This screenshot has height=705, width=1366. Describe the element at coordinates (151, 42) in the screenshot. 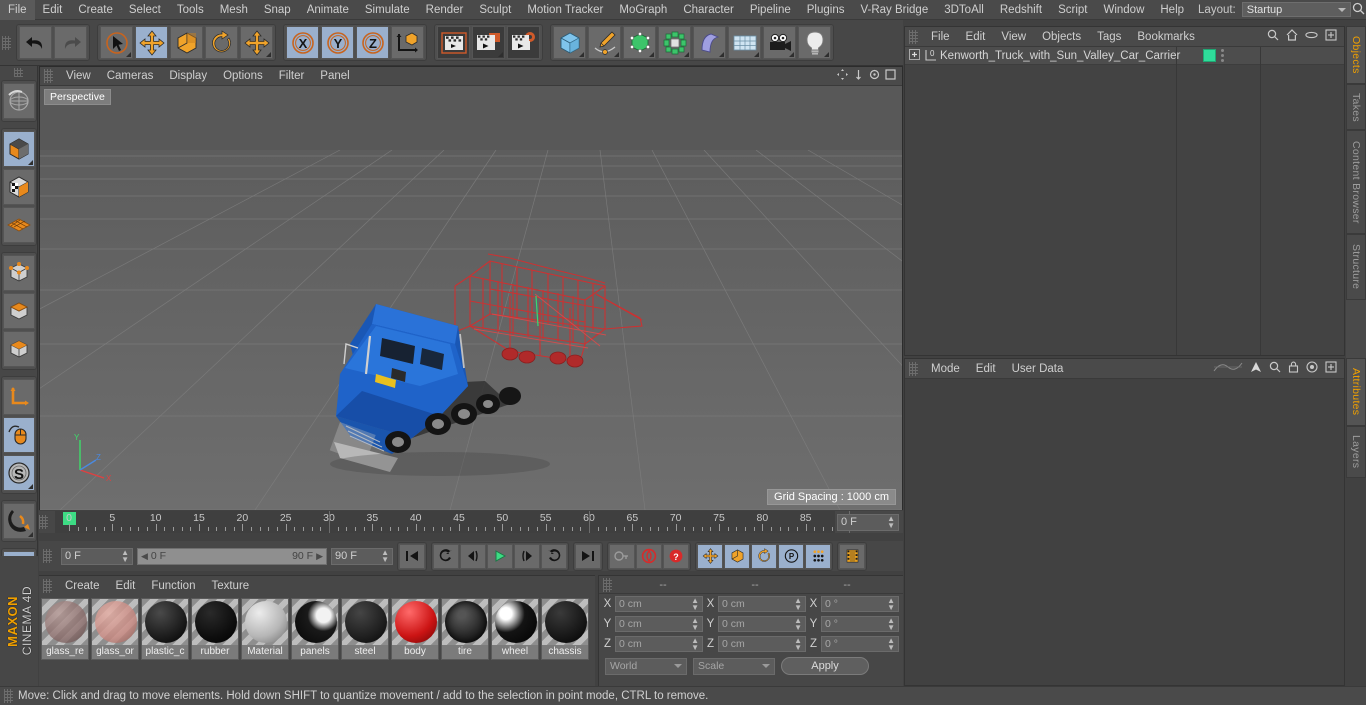

I see `move-tool` at that location.